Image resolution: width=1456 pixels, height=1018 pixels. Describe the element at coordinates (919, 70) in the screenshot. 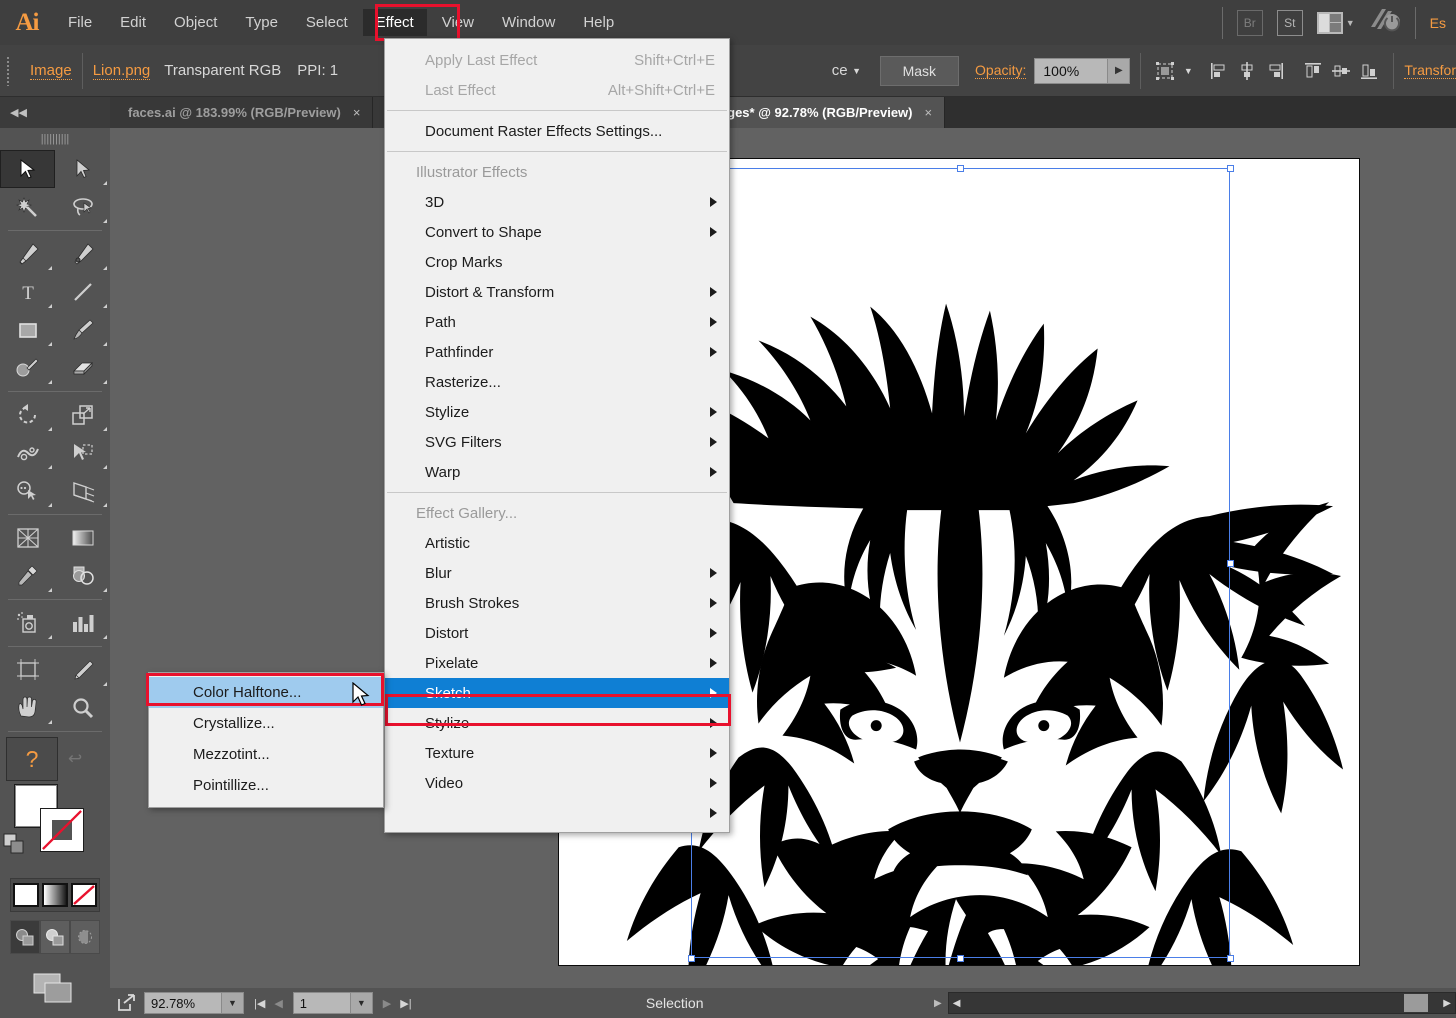

I see `mask-button: Mask` at that location.